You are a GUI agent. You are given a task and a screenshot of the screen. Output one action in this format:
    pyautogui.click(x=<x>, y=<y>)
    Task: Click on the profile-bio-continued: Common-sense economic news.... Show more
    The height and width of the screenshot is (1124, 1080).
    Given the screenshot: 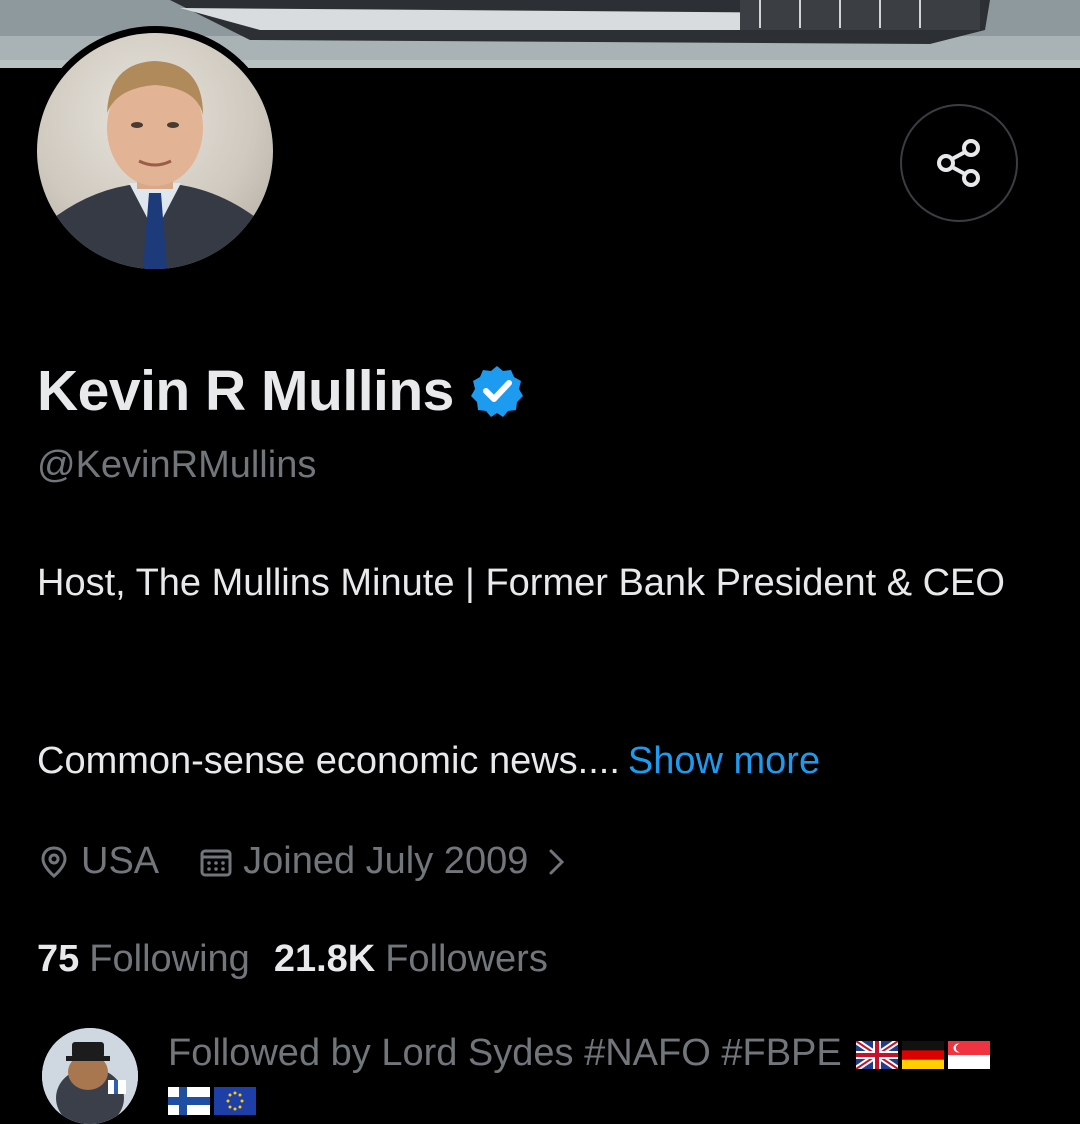 What is the action you would take?
    pyautogui.click(x=428, y=761)
    